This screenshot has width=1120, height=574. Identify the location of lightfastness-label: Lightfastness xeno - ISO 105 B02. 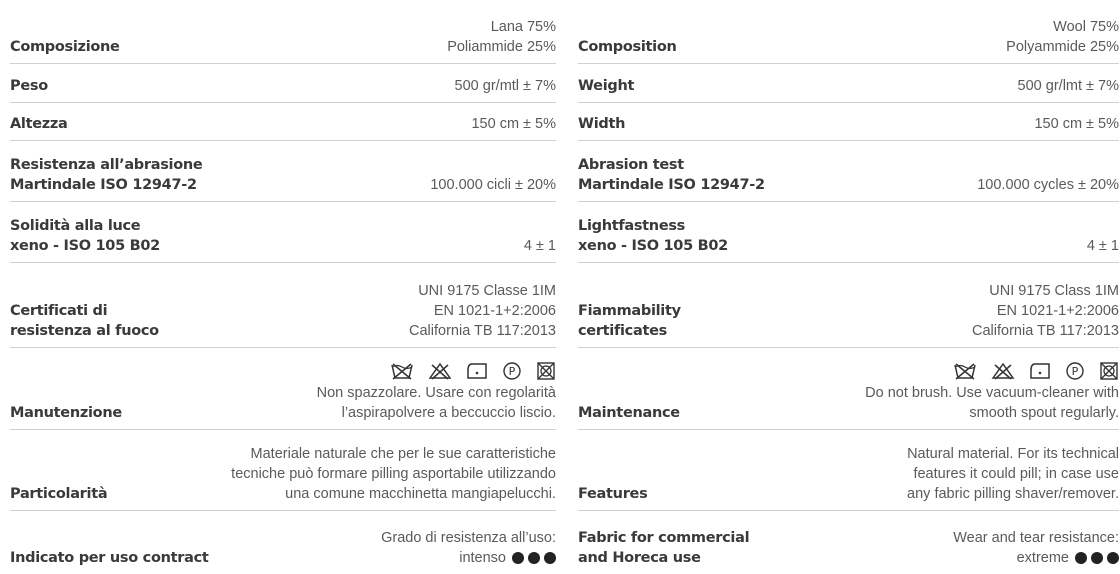
(653, 239).